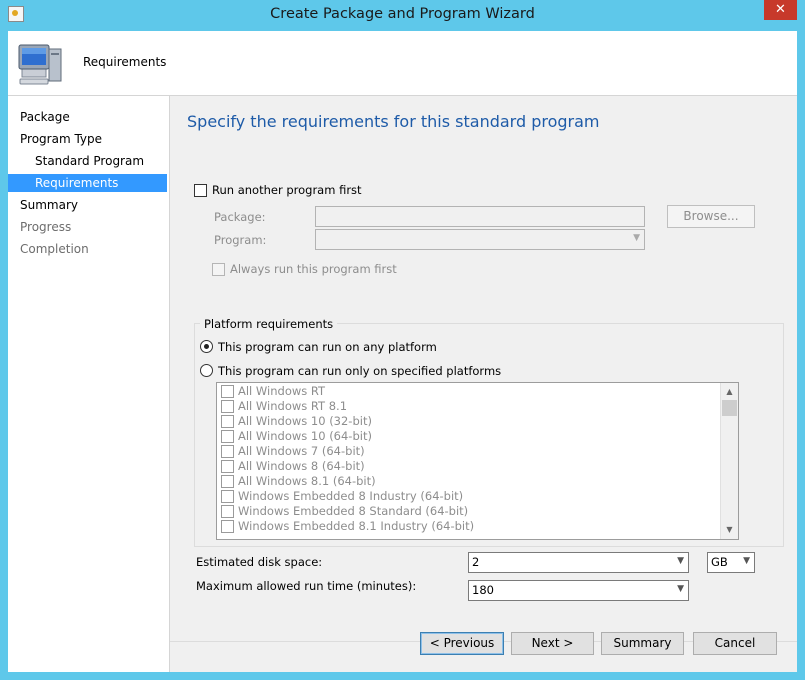 The image size is (805, 680). I want to click on header-title: Requirements, so click(125, 62).